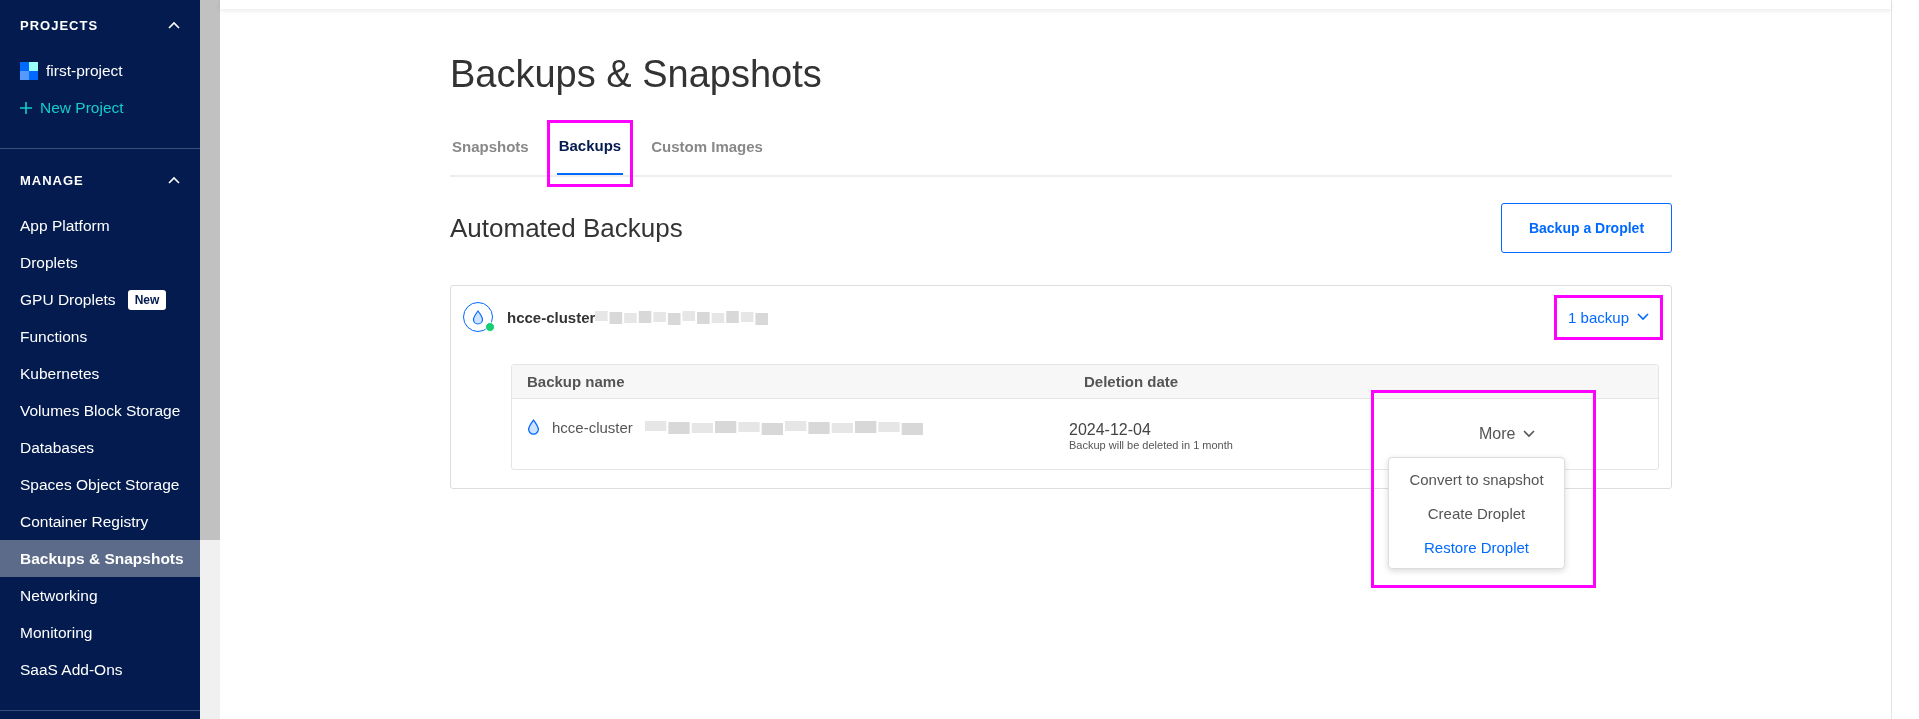  What do you see at coordinates (100, 107) in the screenshot?
I see `sidebar-item: New Project` at bounding box center [100, 107].